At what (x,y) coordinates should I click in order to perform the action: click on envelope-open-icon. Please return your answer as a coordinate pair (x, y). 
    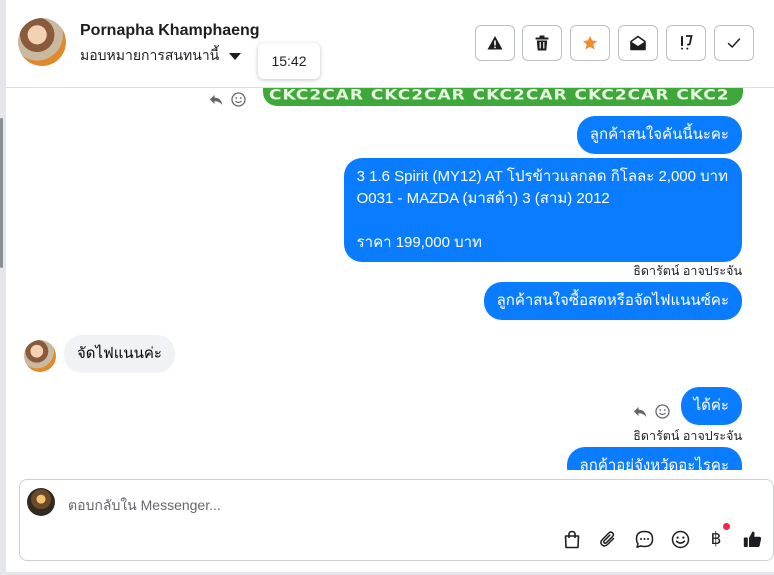
    Looking at the image, I should click on (638, 43).